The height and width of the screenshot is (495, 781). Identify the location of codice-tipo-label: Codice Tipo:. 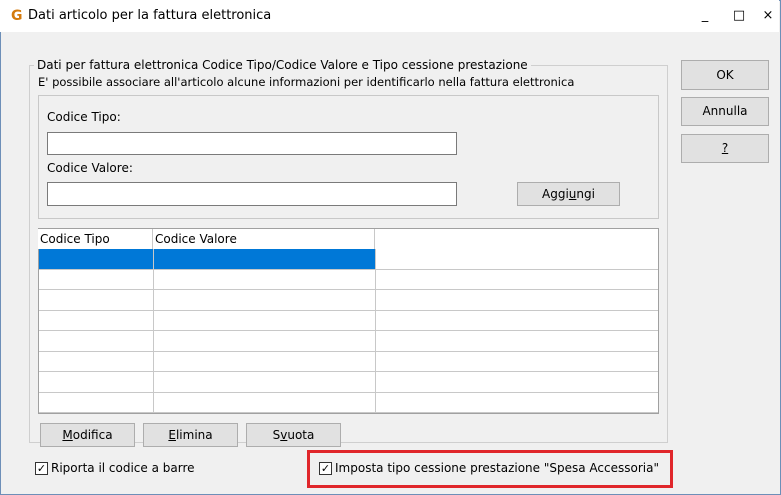
(84, 117).